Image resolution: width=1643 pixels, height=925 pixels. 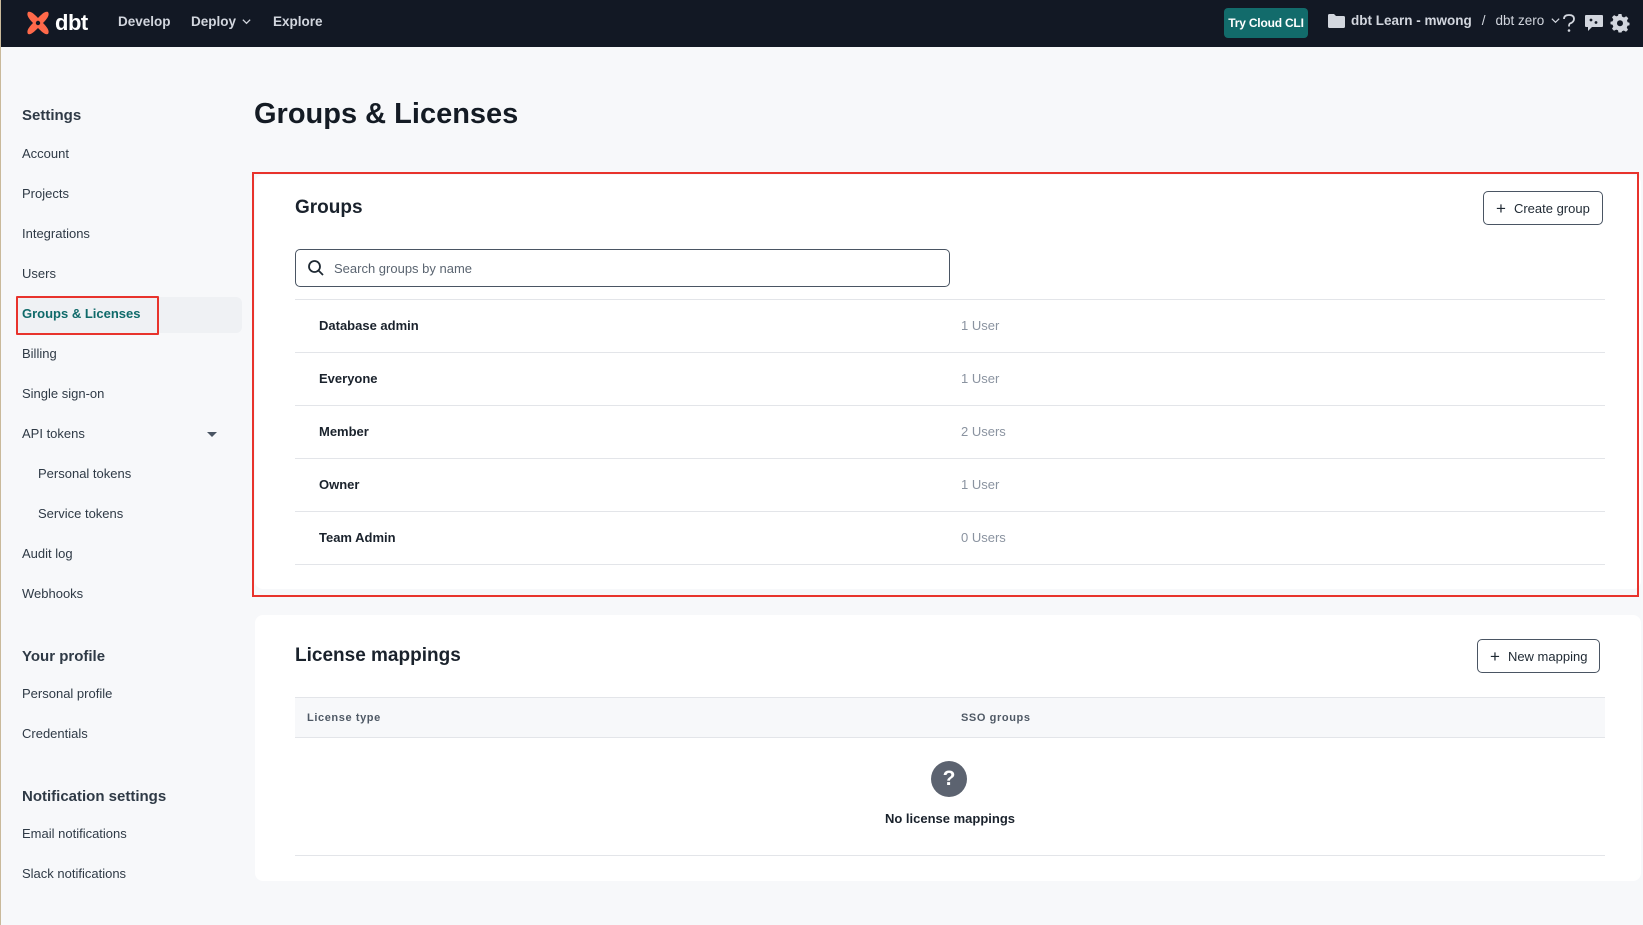 I want to click on group-name: Owner, so click(x=339, y=484).